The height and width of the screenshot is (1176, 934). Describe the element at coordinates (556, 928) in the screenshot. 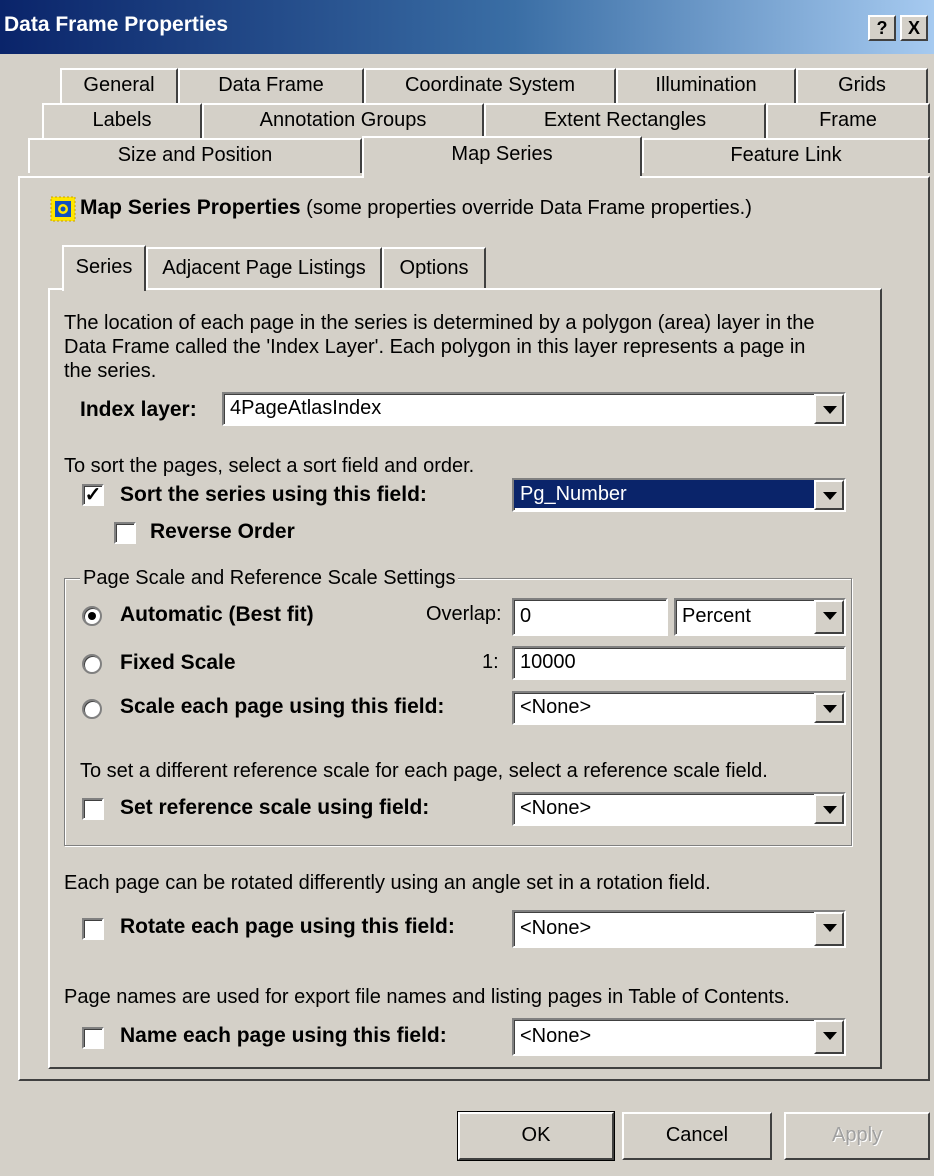

I see `rotate-field-value: <None>` at that location.